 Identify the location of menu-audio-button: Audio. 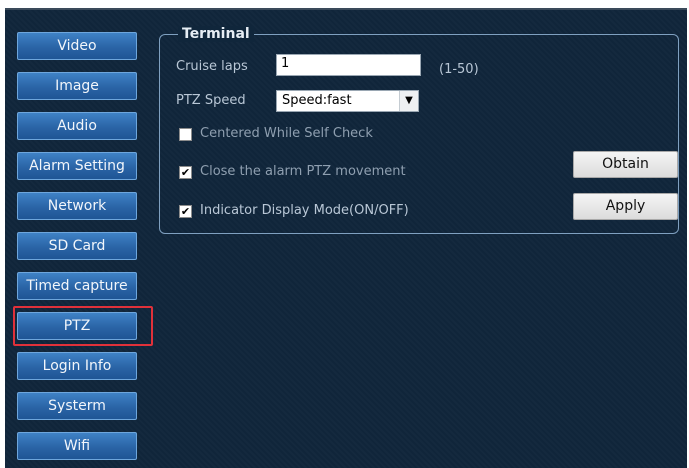
(77, 126).